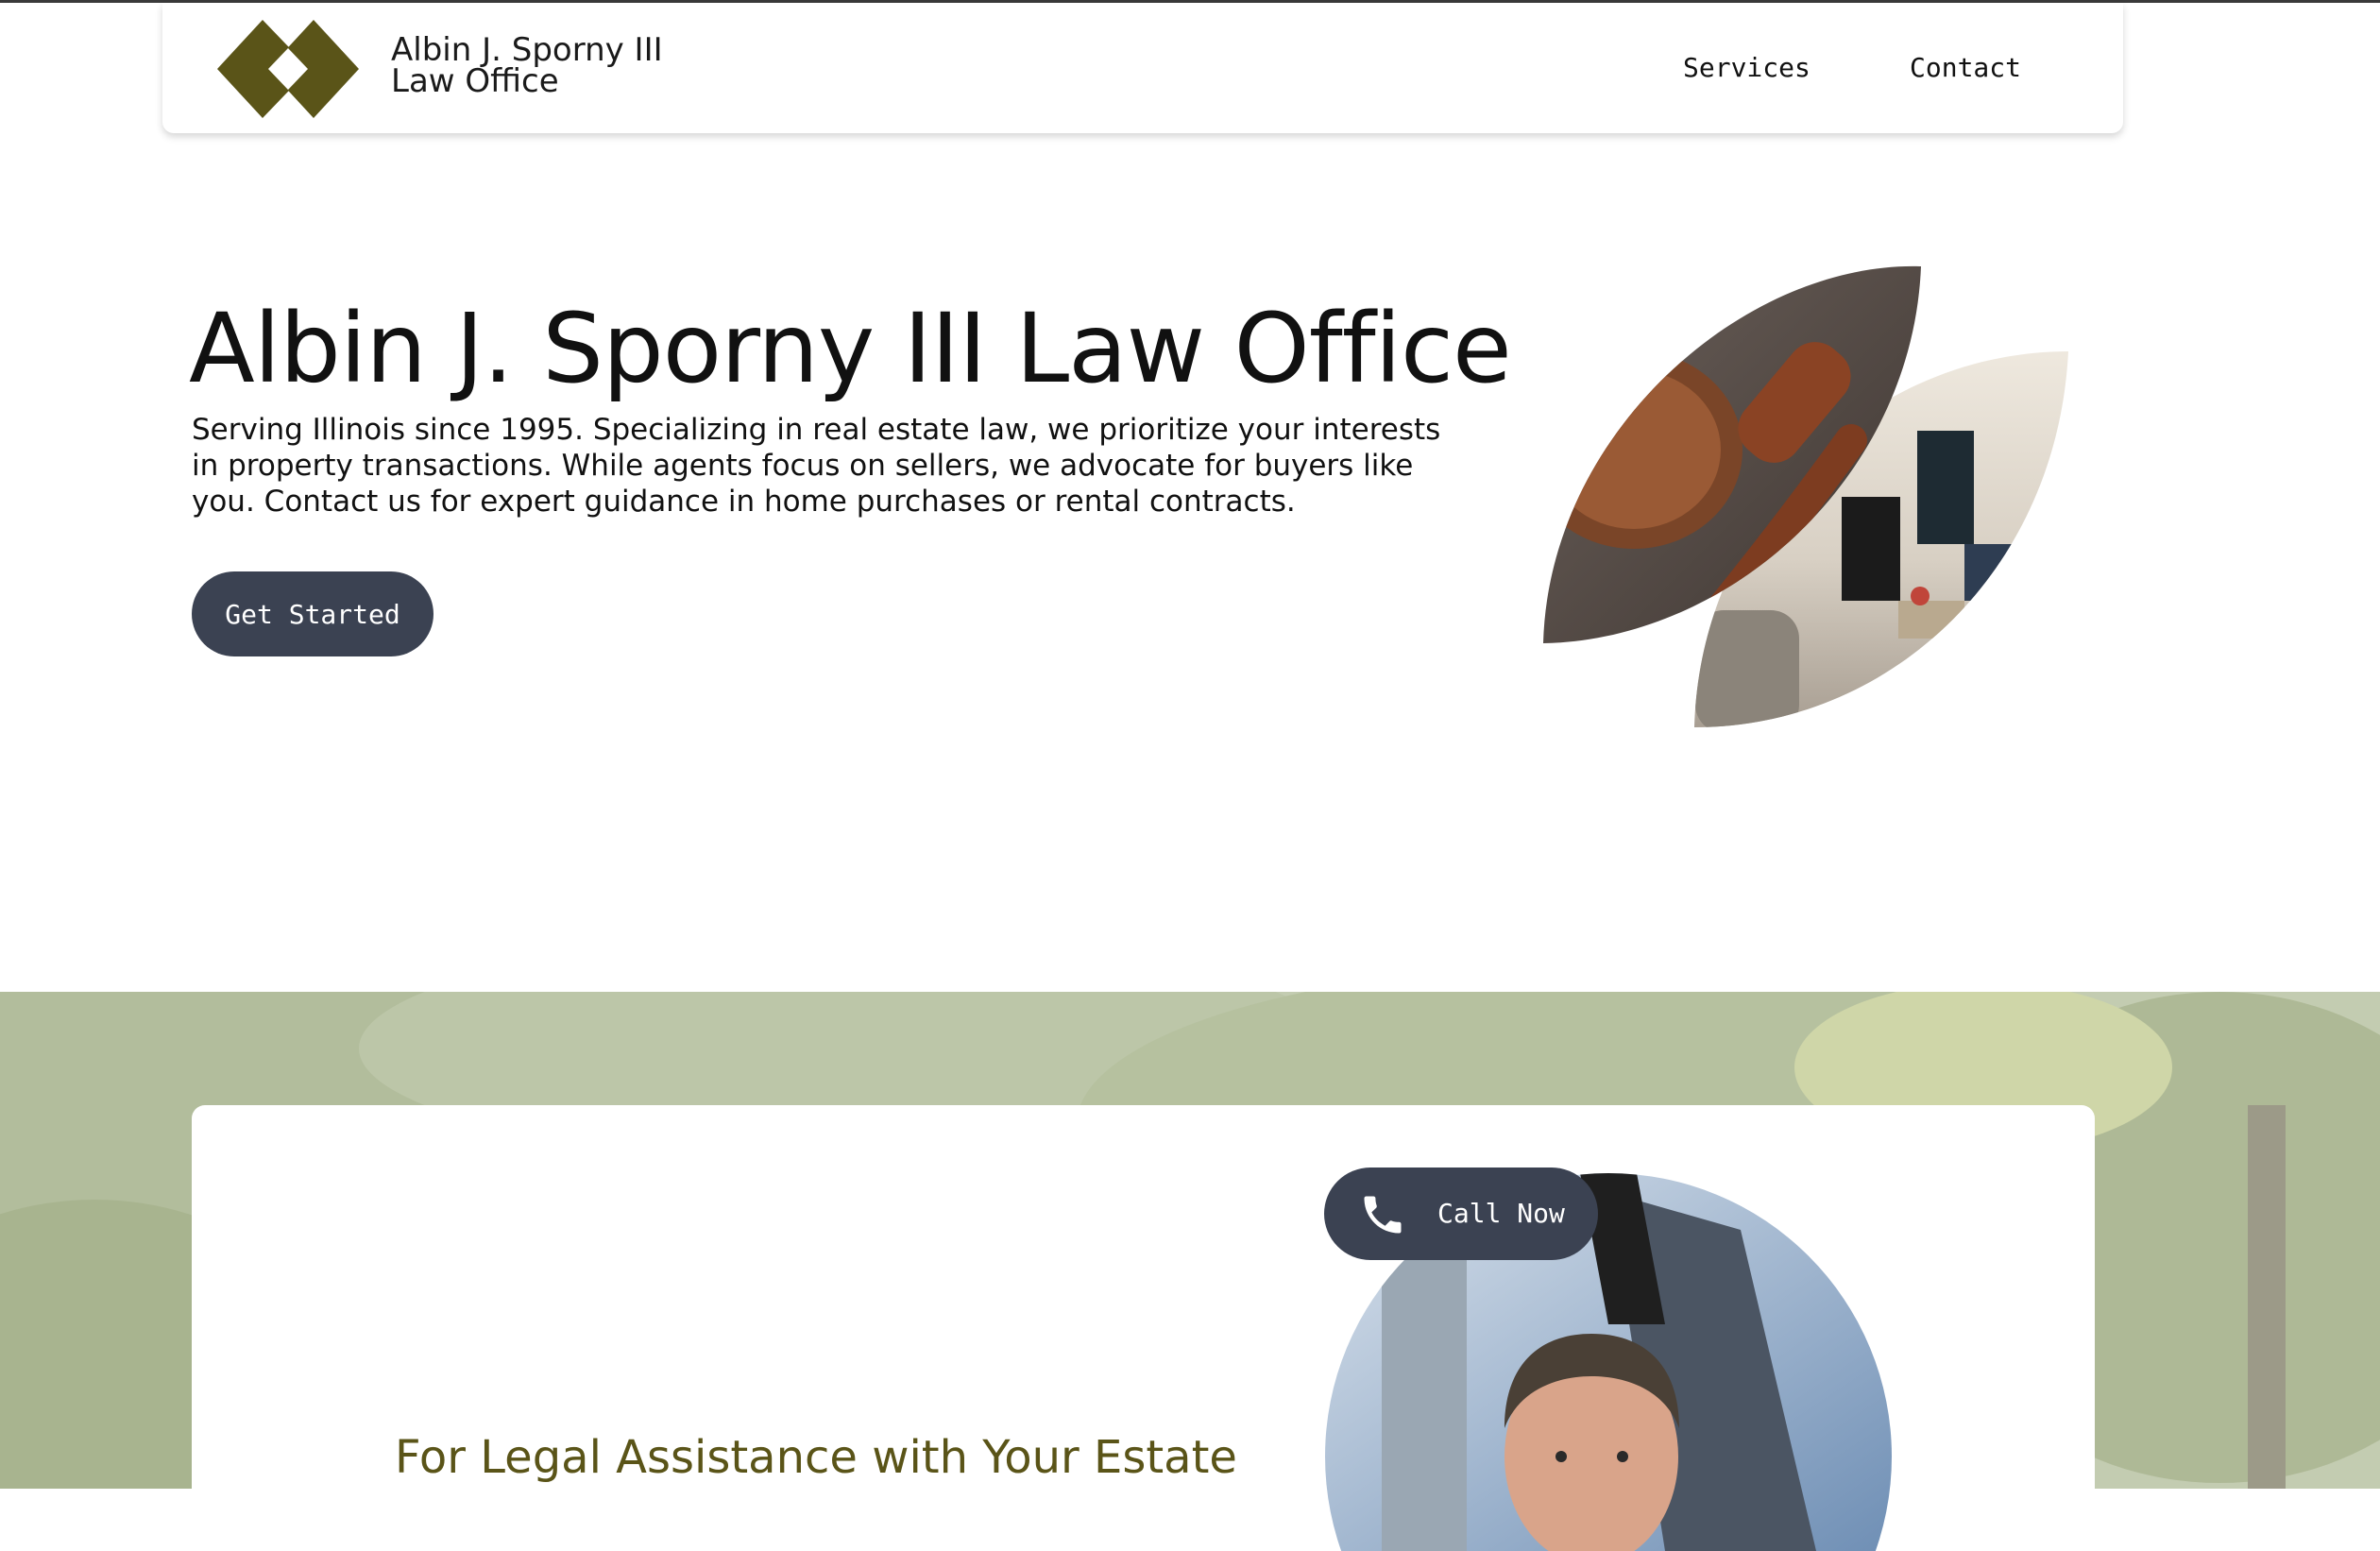 This screenshot has height=1551, width=2380. What do you see at coordinates (816, 1457) in the screenshot?
I see `contact-heading: For Legal Assistance with Your Estate` at bounding box center [816, 1457].